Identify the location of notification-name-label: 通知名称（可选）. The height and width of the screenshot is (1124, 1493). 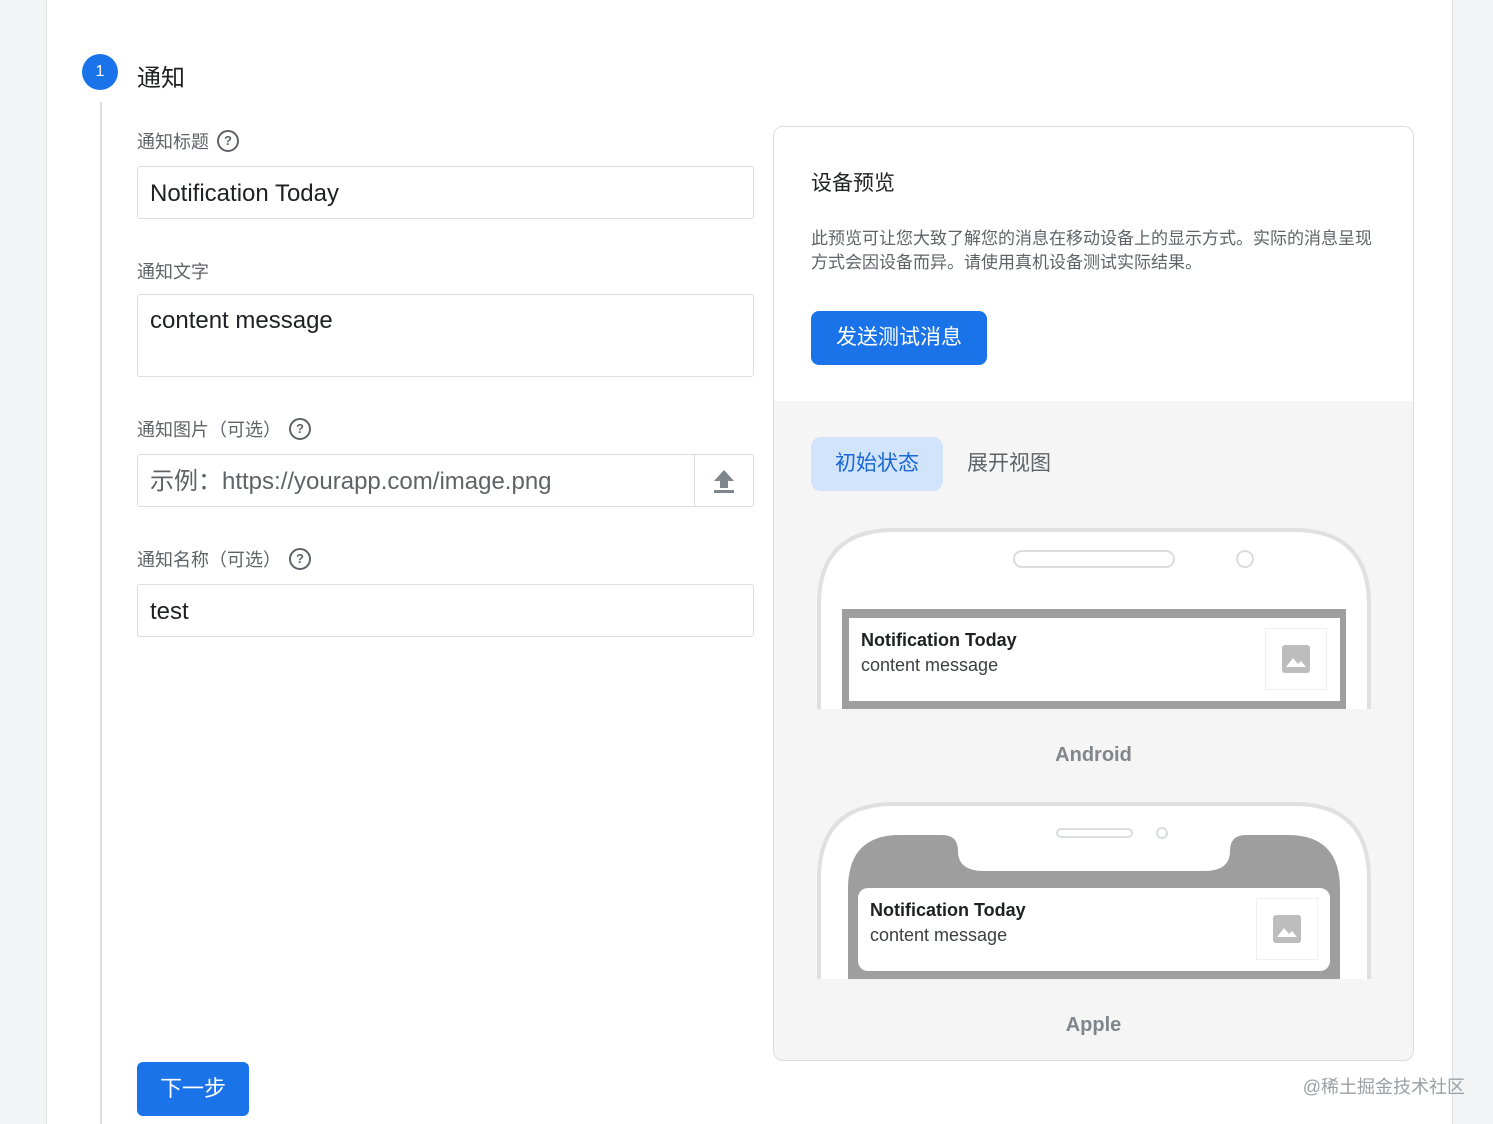
(209, 560).